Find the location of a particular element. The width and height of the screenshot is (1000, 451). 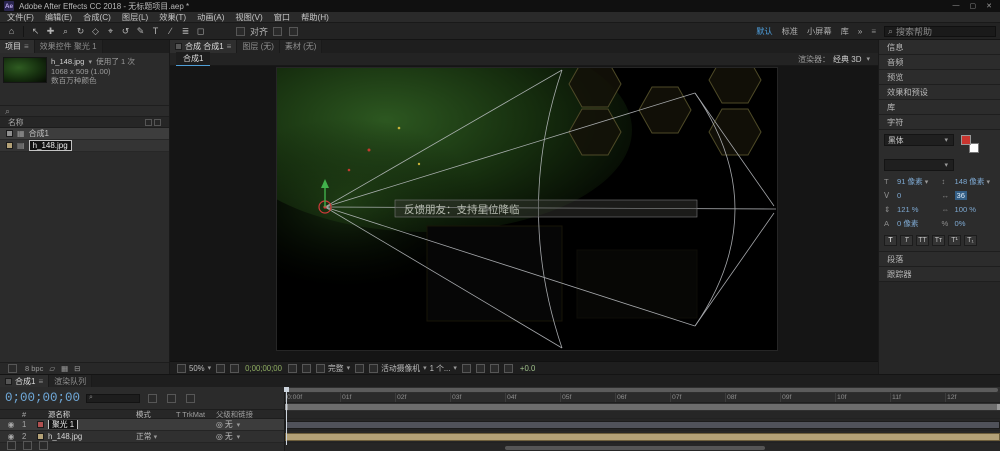

font-size-value: 91 像素 is located at coordinates (910, 181).